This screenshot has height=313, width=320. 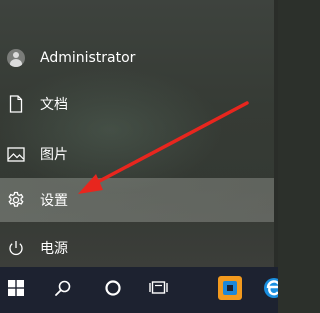 What do you see at coordinates (16, 200) in the screenshot?
I see `gear-icon` at bounding box center [16, 200].